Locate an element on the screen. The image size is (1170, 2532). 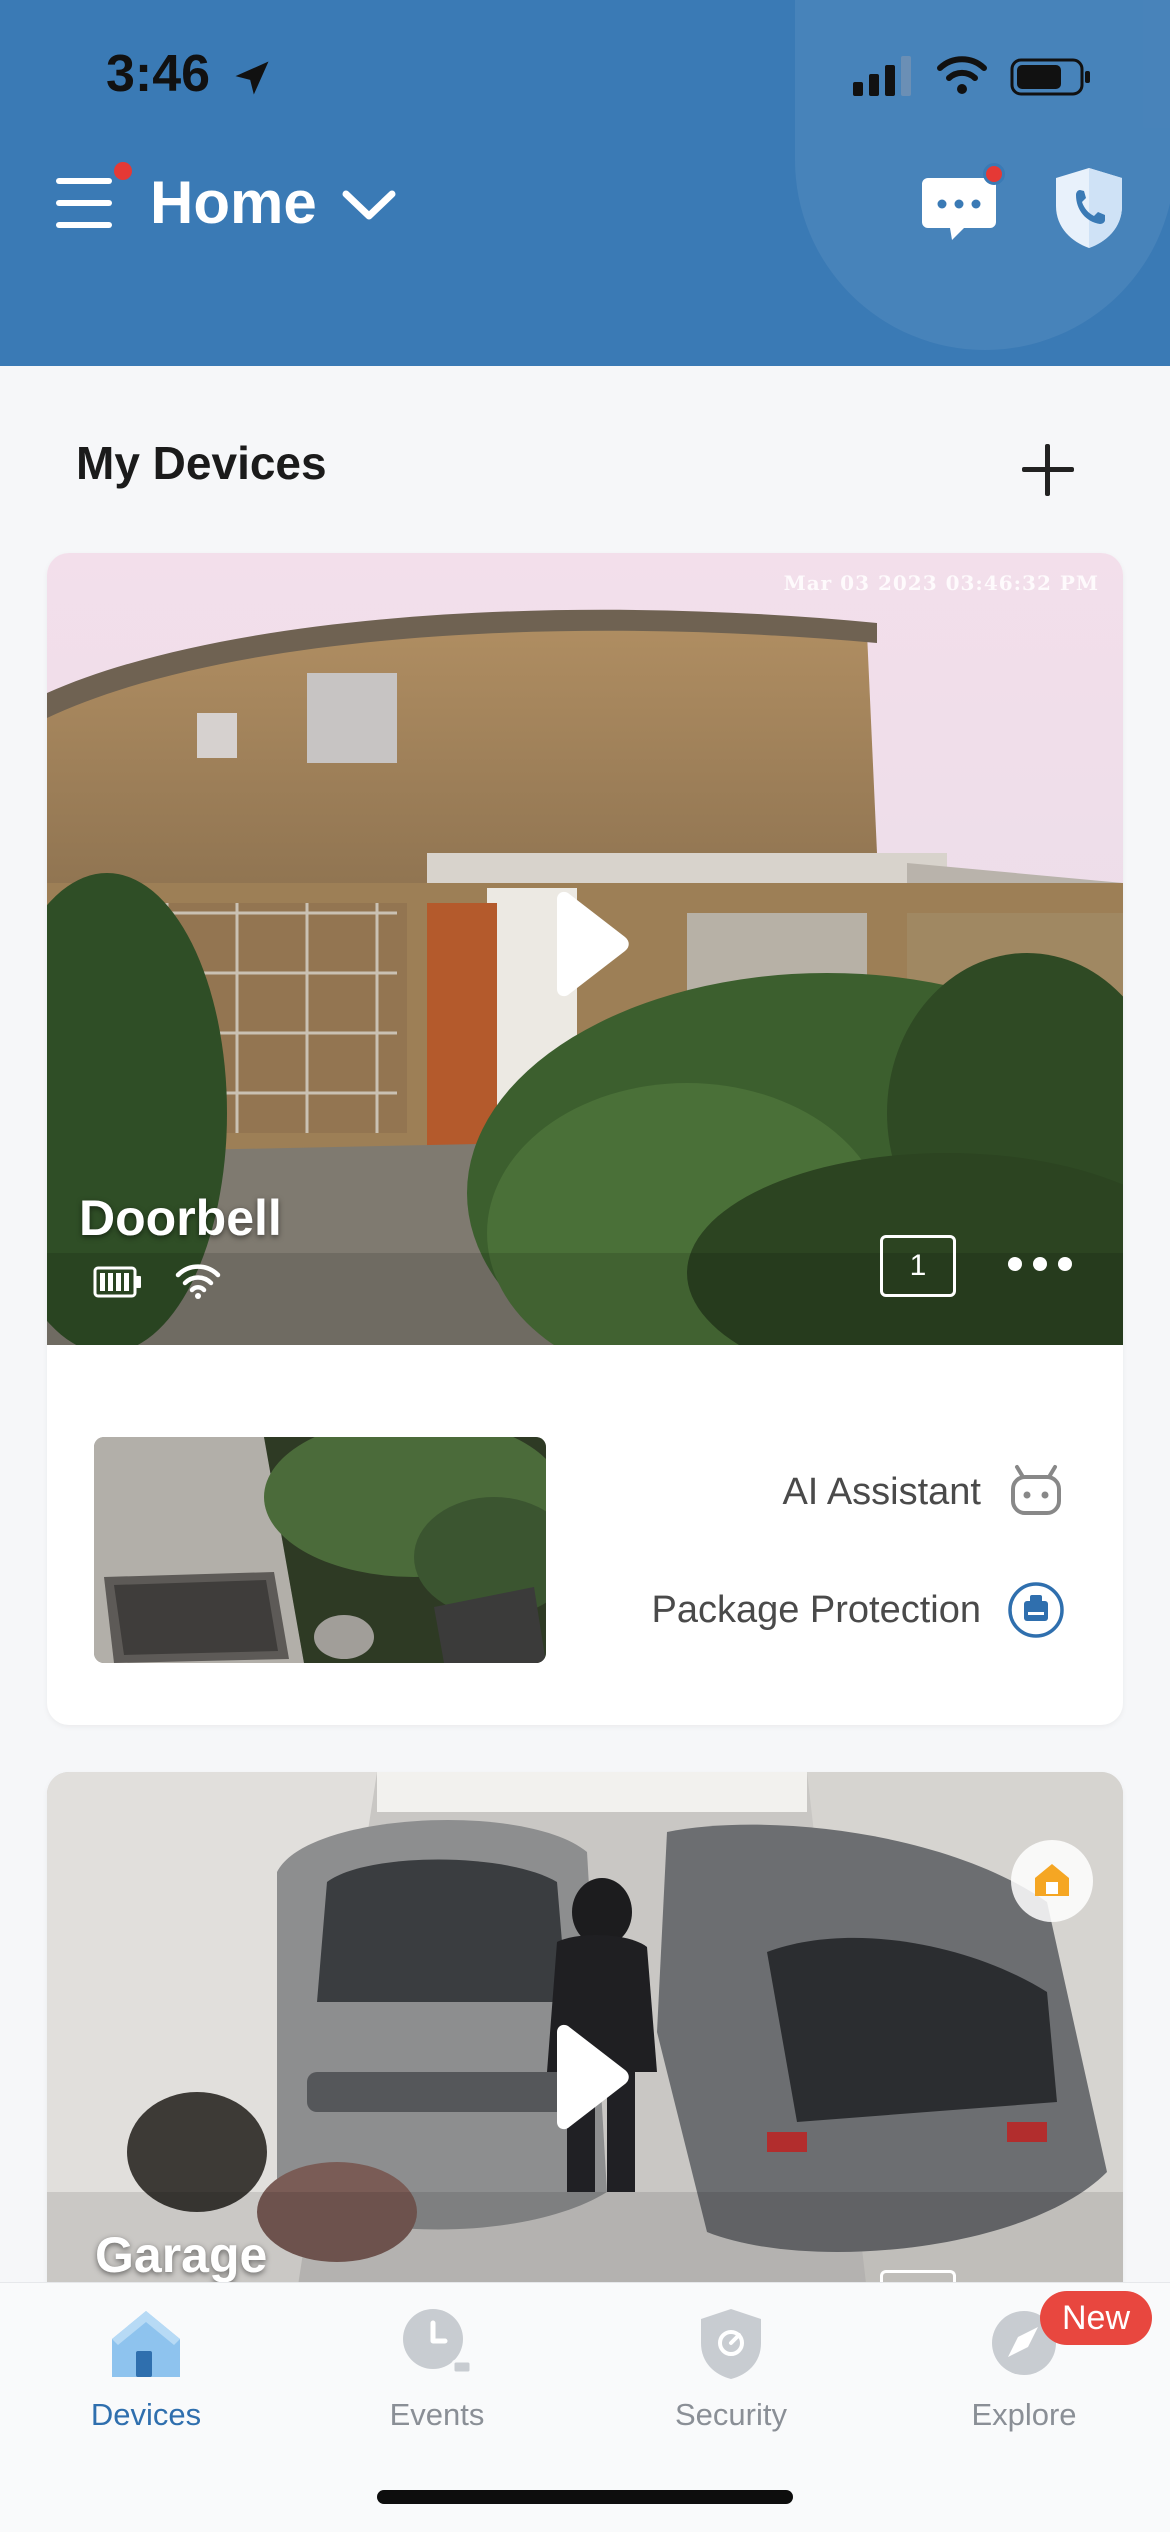
battery-icon is located at coordinates (1050, 77).